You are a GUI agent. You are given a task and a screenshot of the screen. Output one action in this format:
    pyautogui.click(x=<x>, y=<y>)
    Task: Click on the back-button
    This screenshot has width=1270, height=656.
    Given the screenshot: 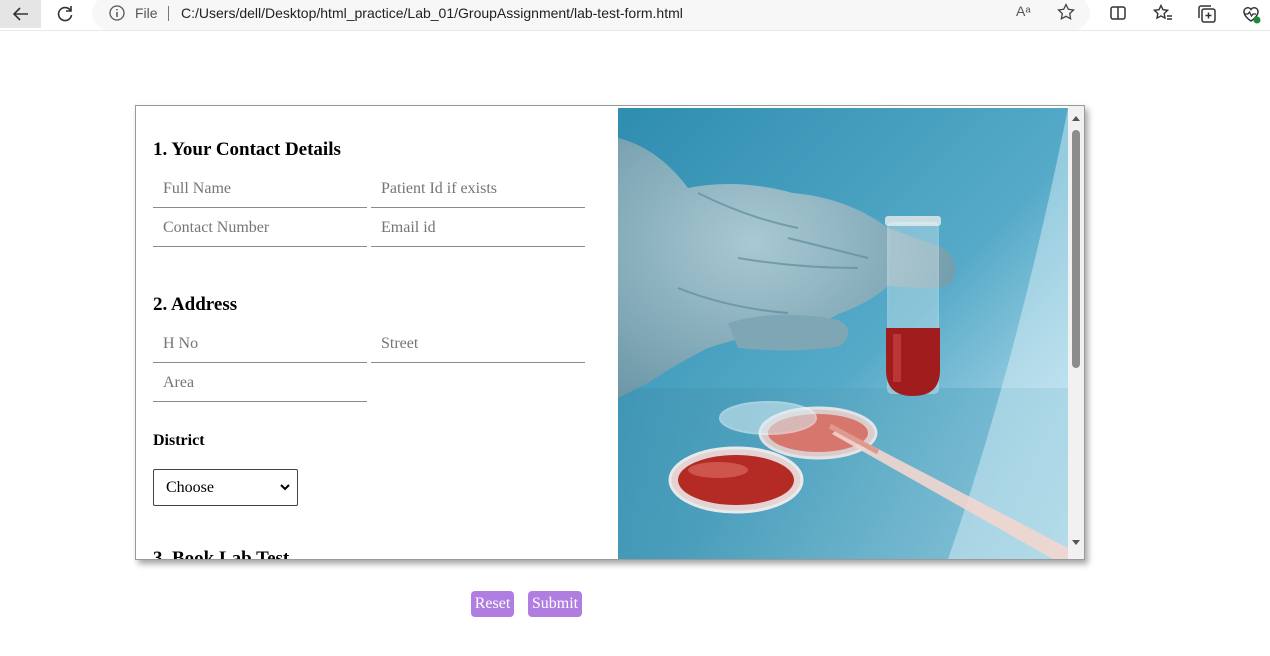 What is the action you would take?
    pyautogui.click(x=20, y=14)
    